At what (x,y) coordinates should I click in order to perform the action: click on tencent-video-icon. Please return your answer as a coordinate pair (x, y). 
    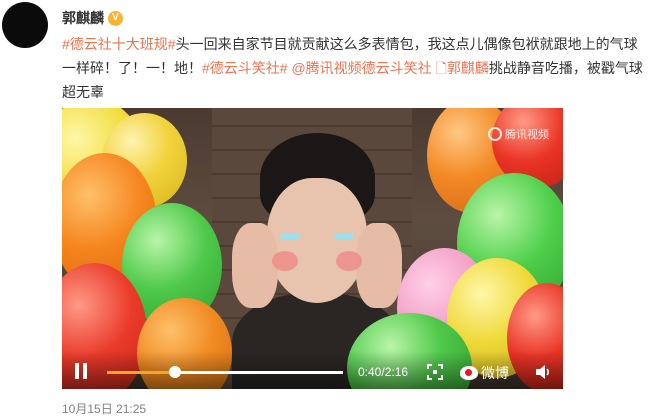
    Looking at the image, I should click on (495, 134).